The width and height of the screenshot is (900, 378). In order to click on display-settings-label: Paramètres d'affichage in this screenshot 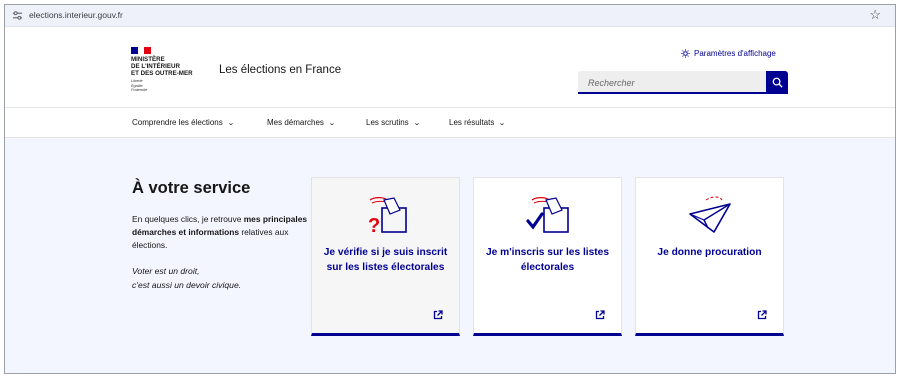, I will do `click(735, 53)`.